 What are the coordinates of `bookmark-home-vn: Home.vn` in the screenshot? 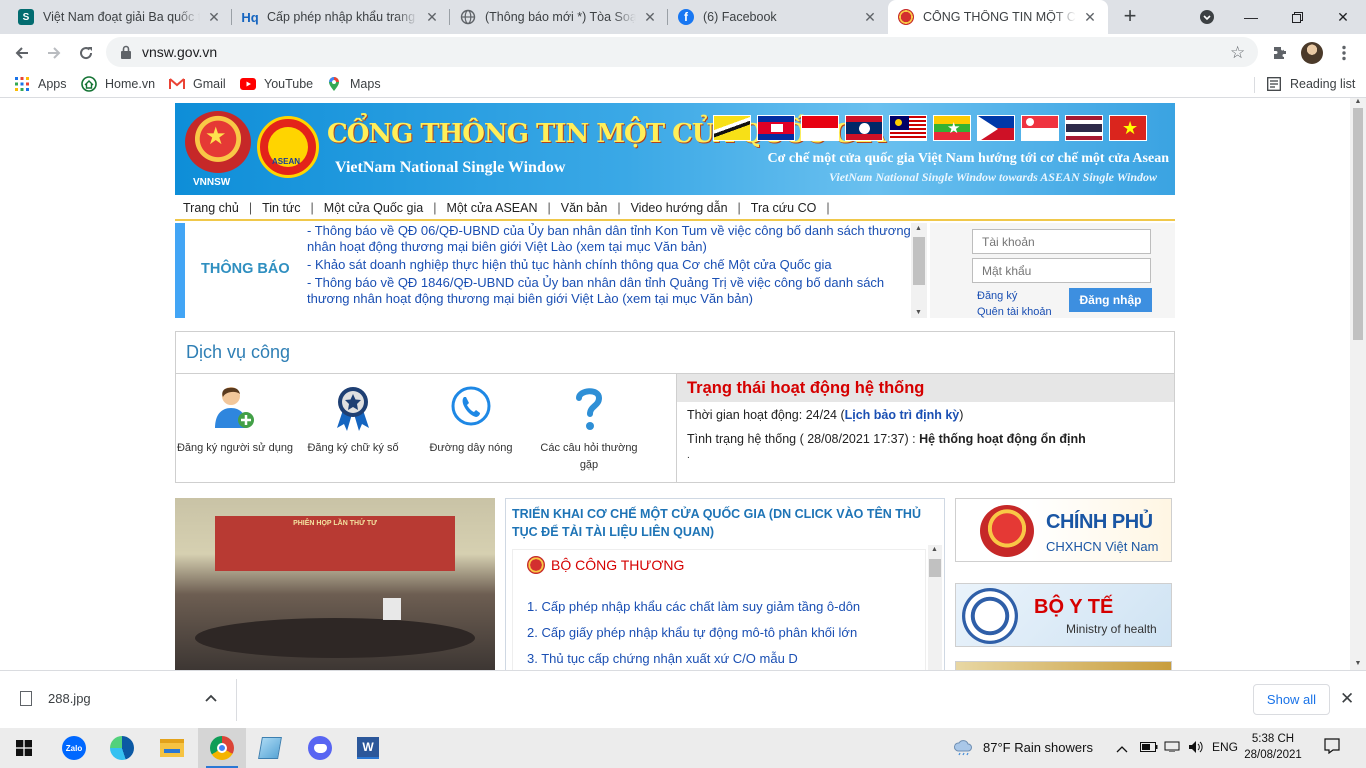 It's located at (118, 84).